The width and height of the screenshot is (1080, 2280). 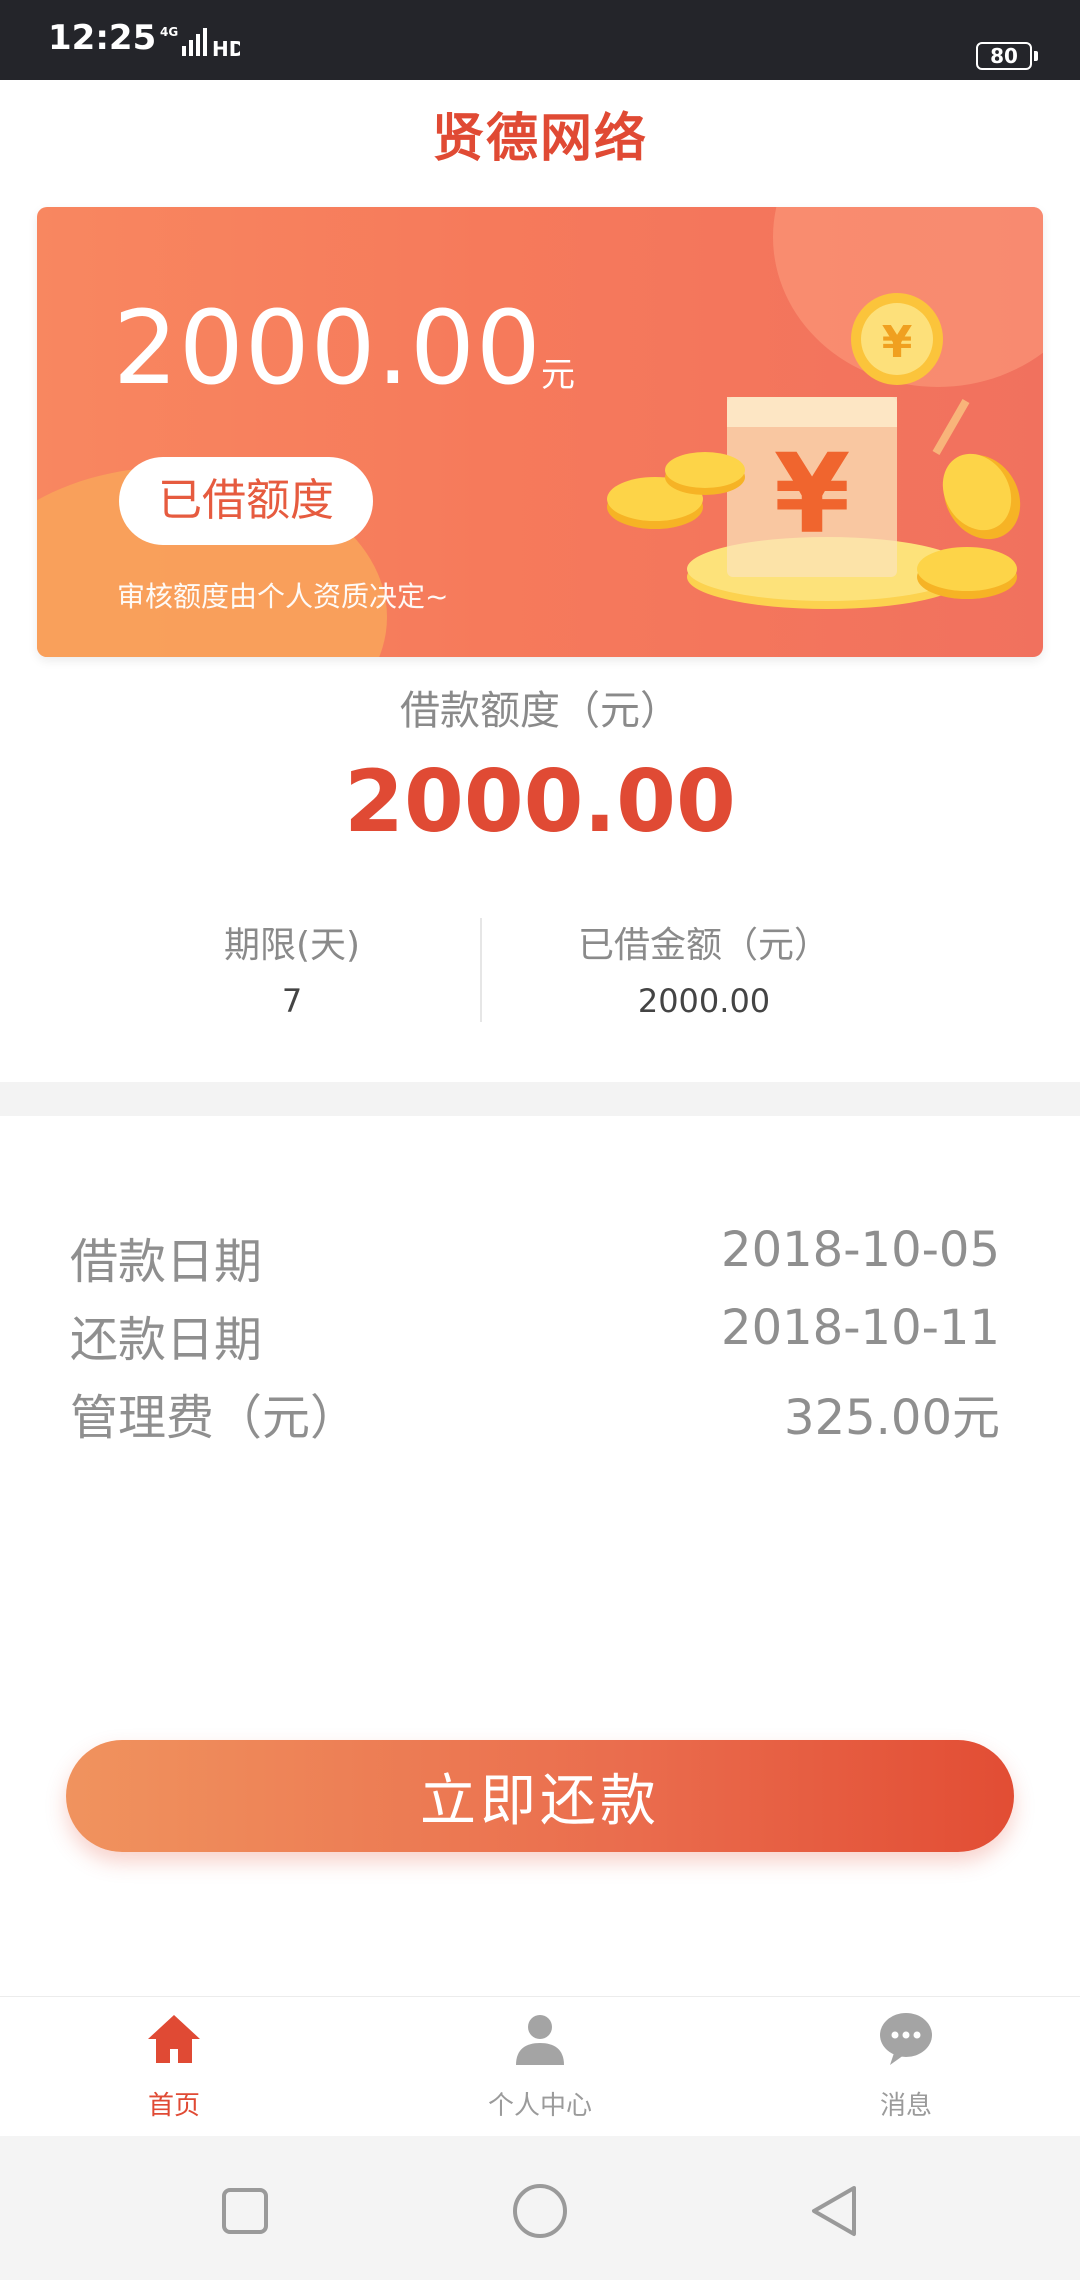 What do you see at coordinates (245, 2211) in the screenshot?
I see `recent-apps-icon` at bounding box center [245, 2211].